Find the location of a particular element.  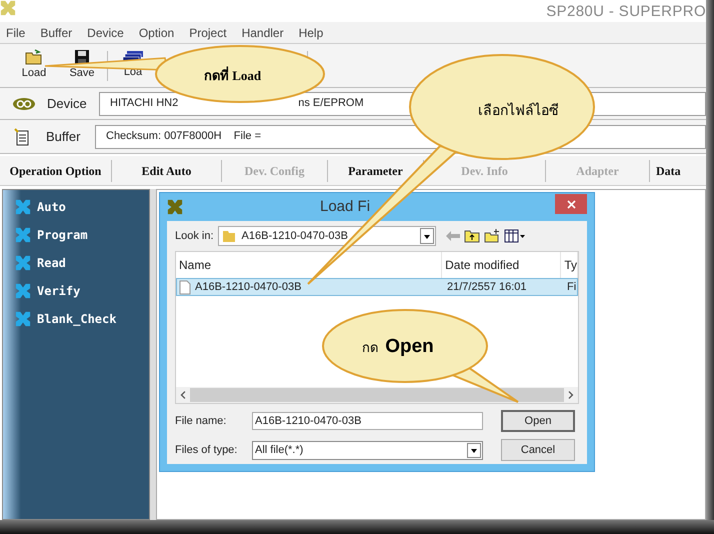

option-tab: Operation Option is located at coordinates (56, 171).